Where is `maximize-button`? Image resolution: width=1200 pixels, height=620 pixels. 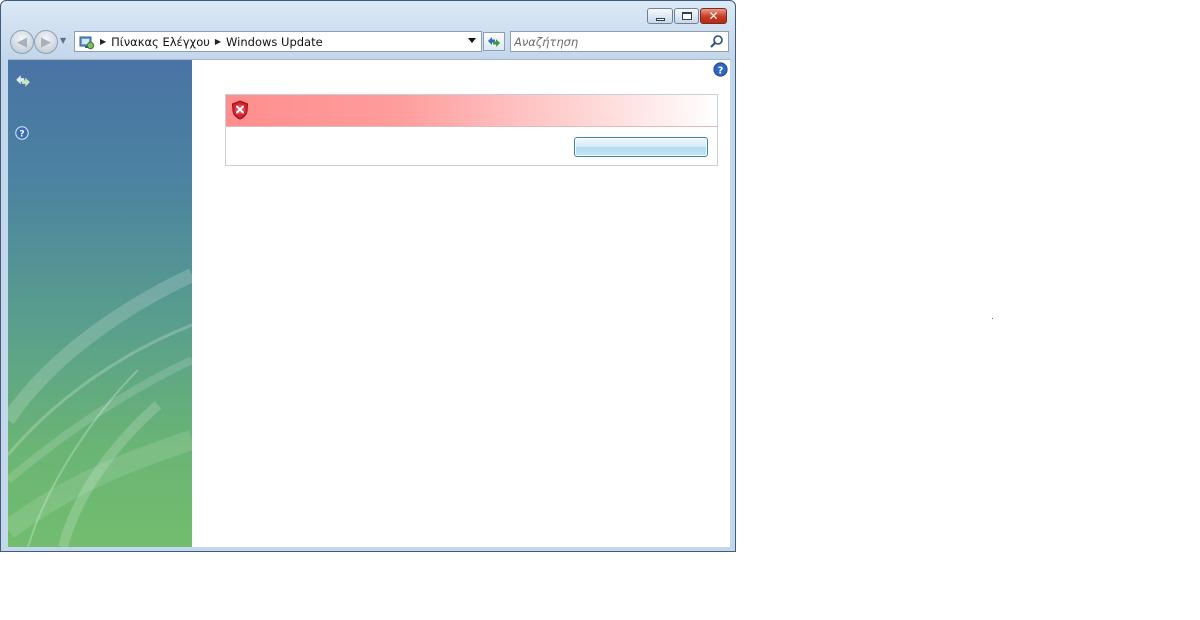
maximize-button is located at coordinates (686, 16).